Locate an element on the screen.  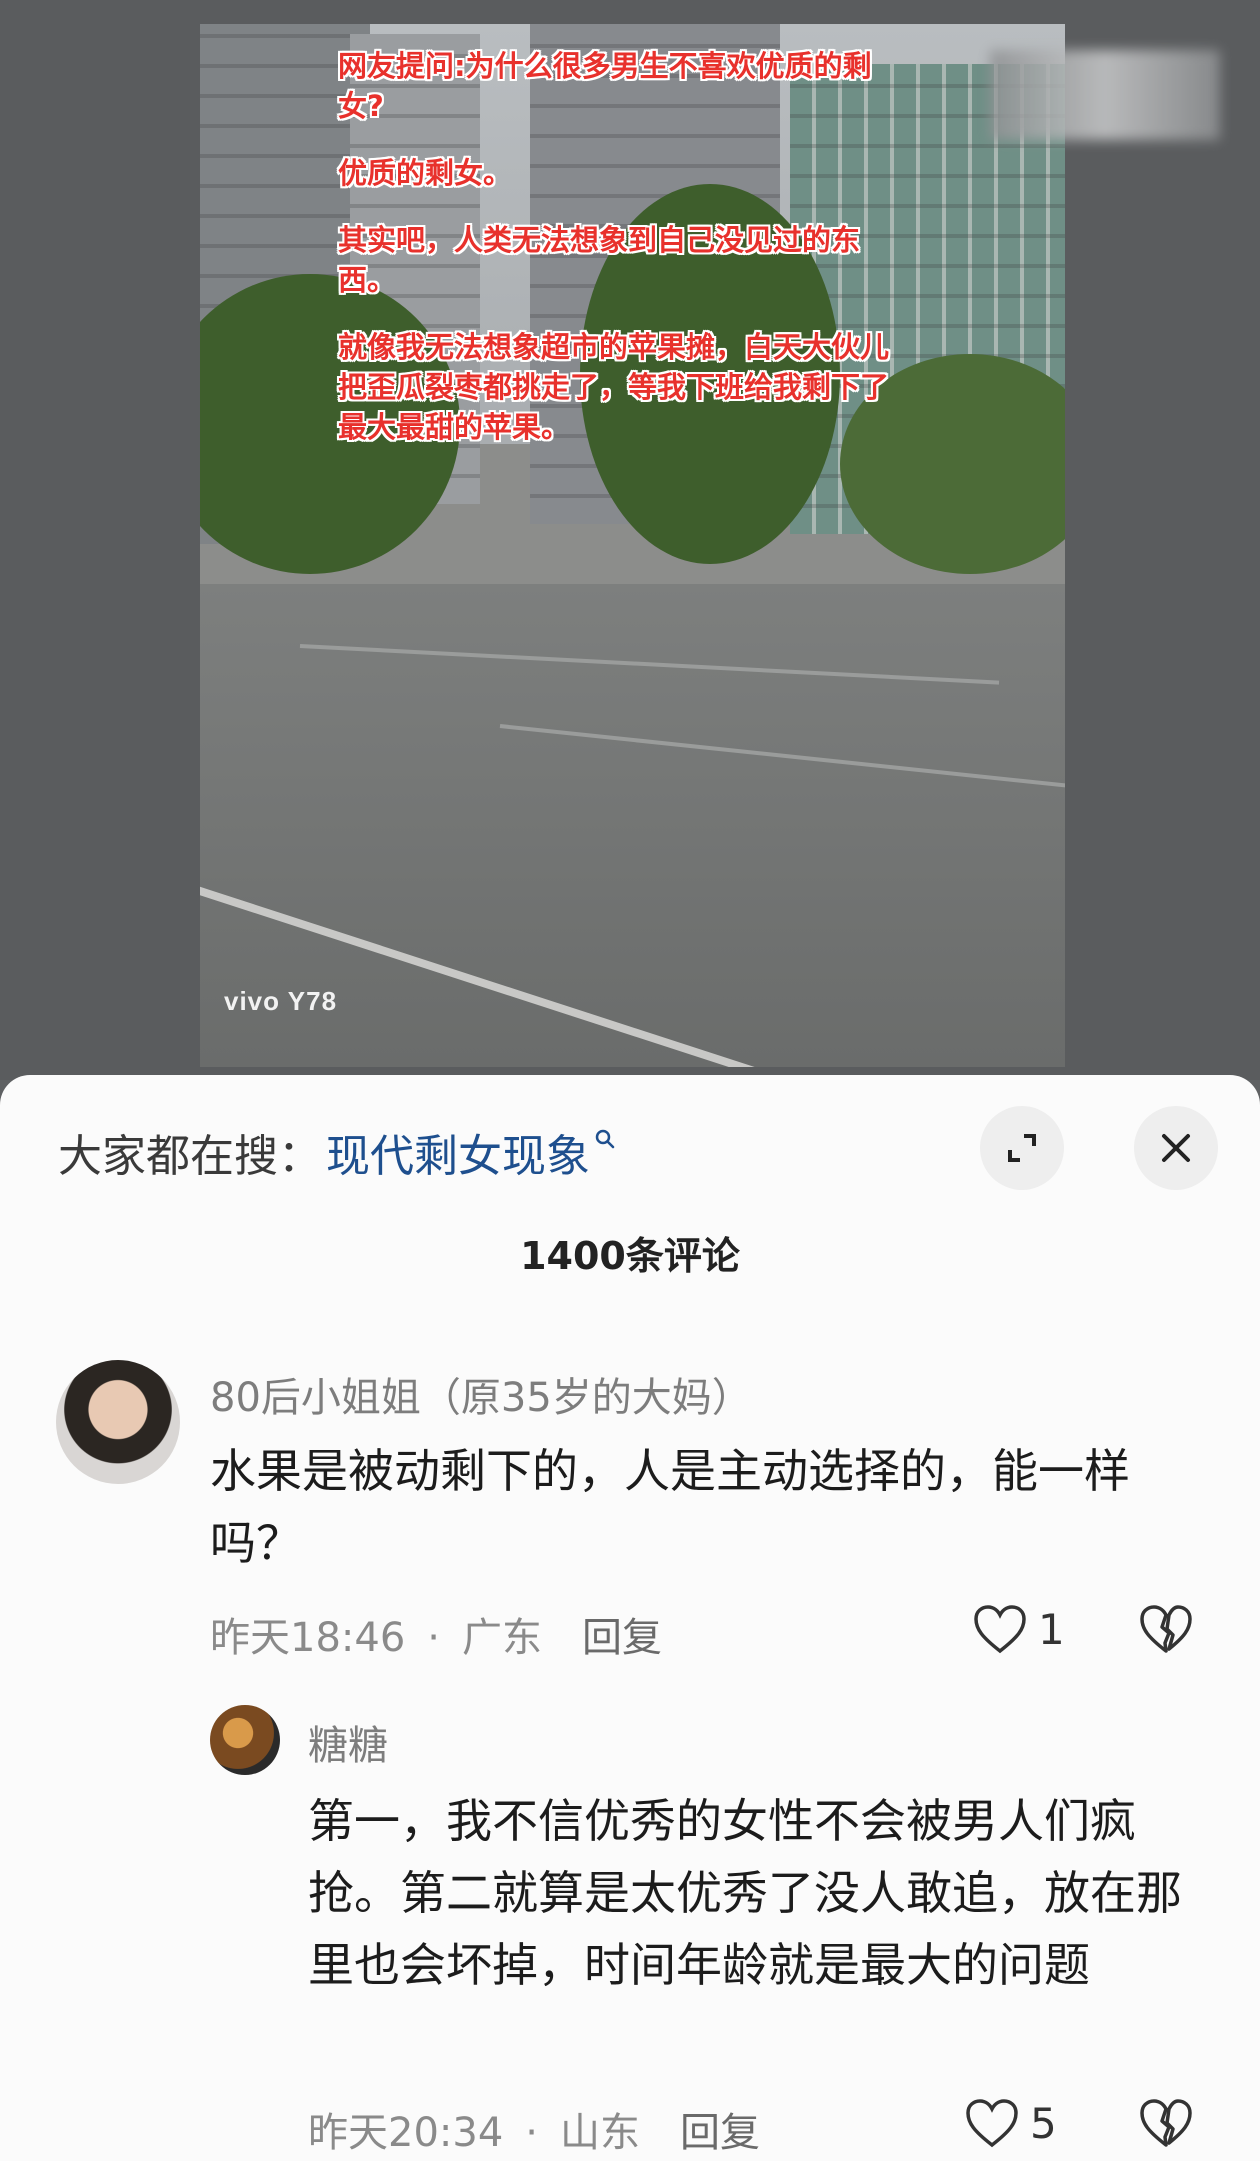
trending-search: 大家都在搜： 现代剩女现象 is located at coordinates (337, 1152).